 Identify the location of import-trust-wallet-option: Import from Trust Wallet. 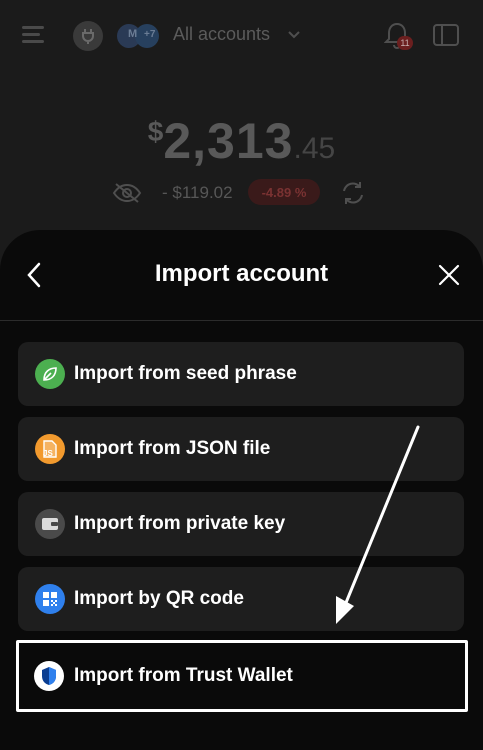
(242, 676).